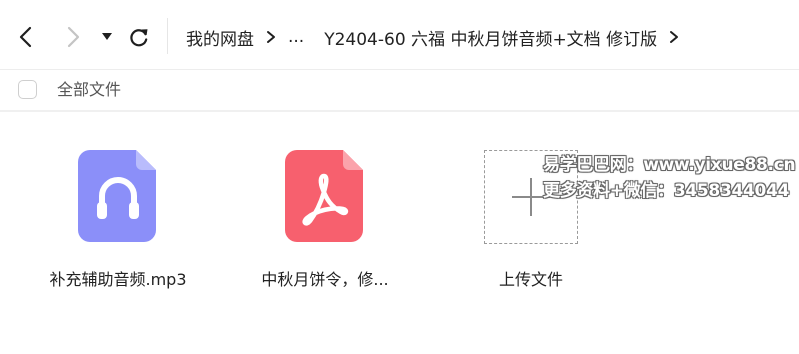 The width and height of the screenshot is (799, 354). I want to click on breadcrumb-current: Y2404-60 六福 中秋月饼音频+文档 修订版, so click(490, 37).